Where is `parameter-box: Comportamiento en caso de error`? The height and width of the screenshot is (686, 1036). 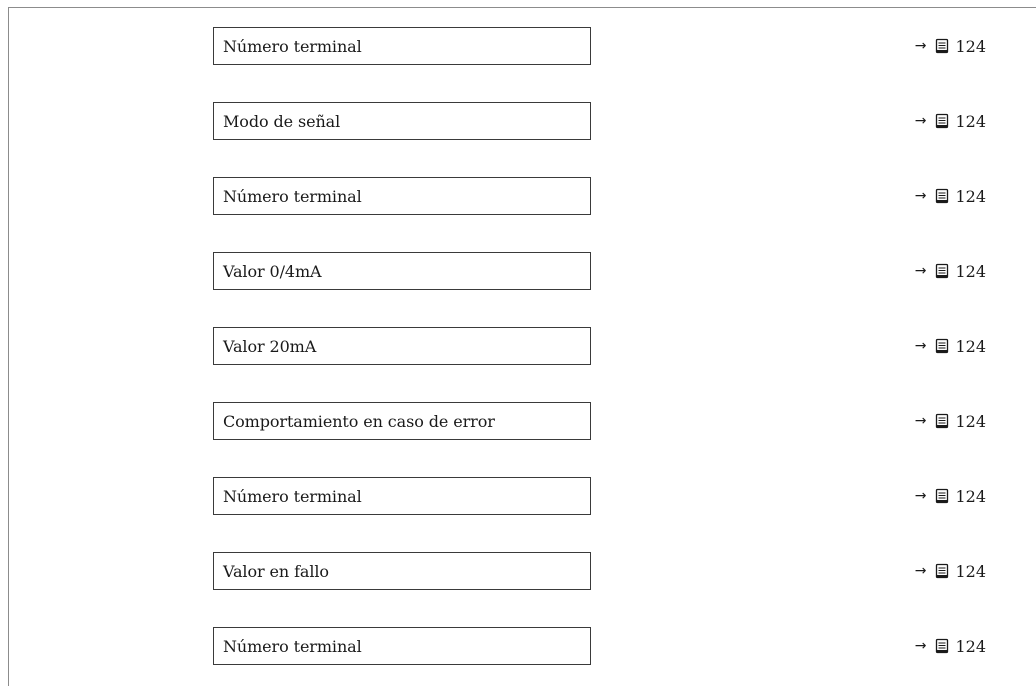 parameter-box: Comportamiento en caso de error is located at coordinates (402, 421).